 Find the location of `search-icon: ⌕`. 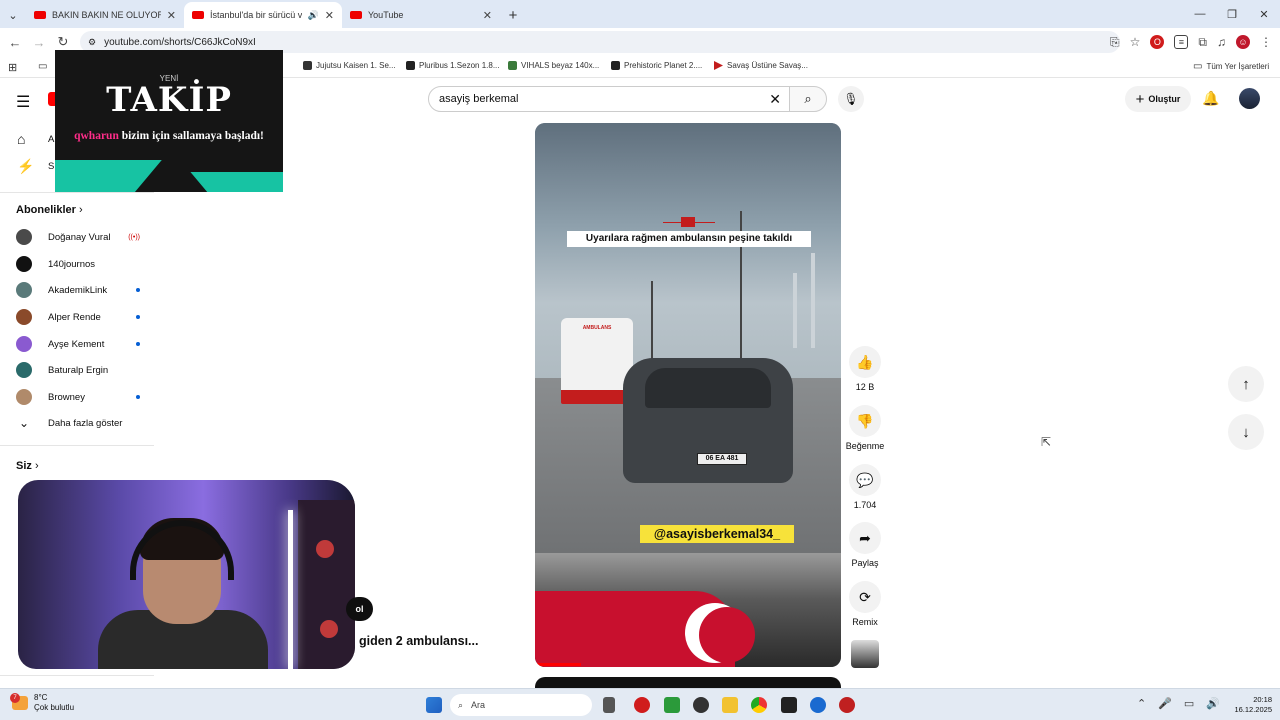

search-icon: ⌕ is located at coordinates (461, 704).